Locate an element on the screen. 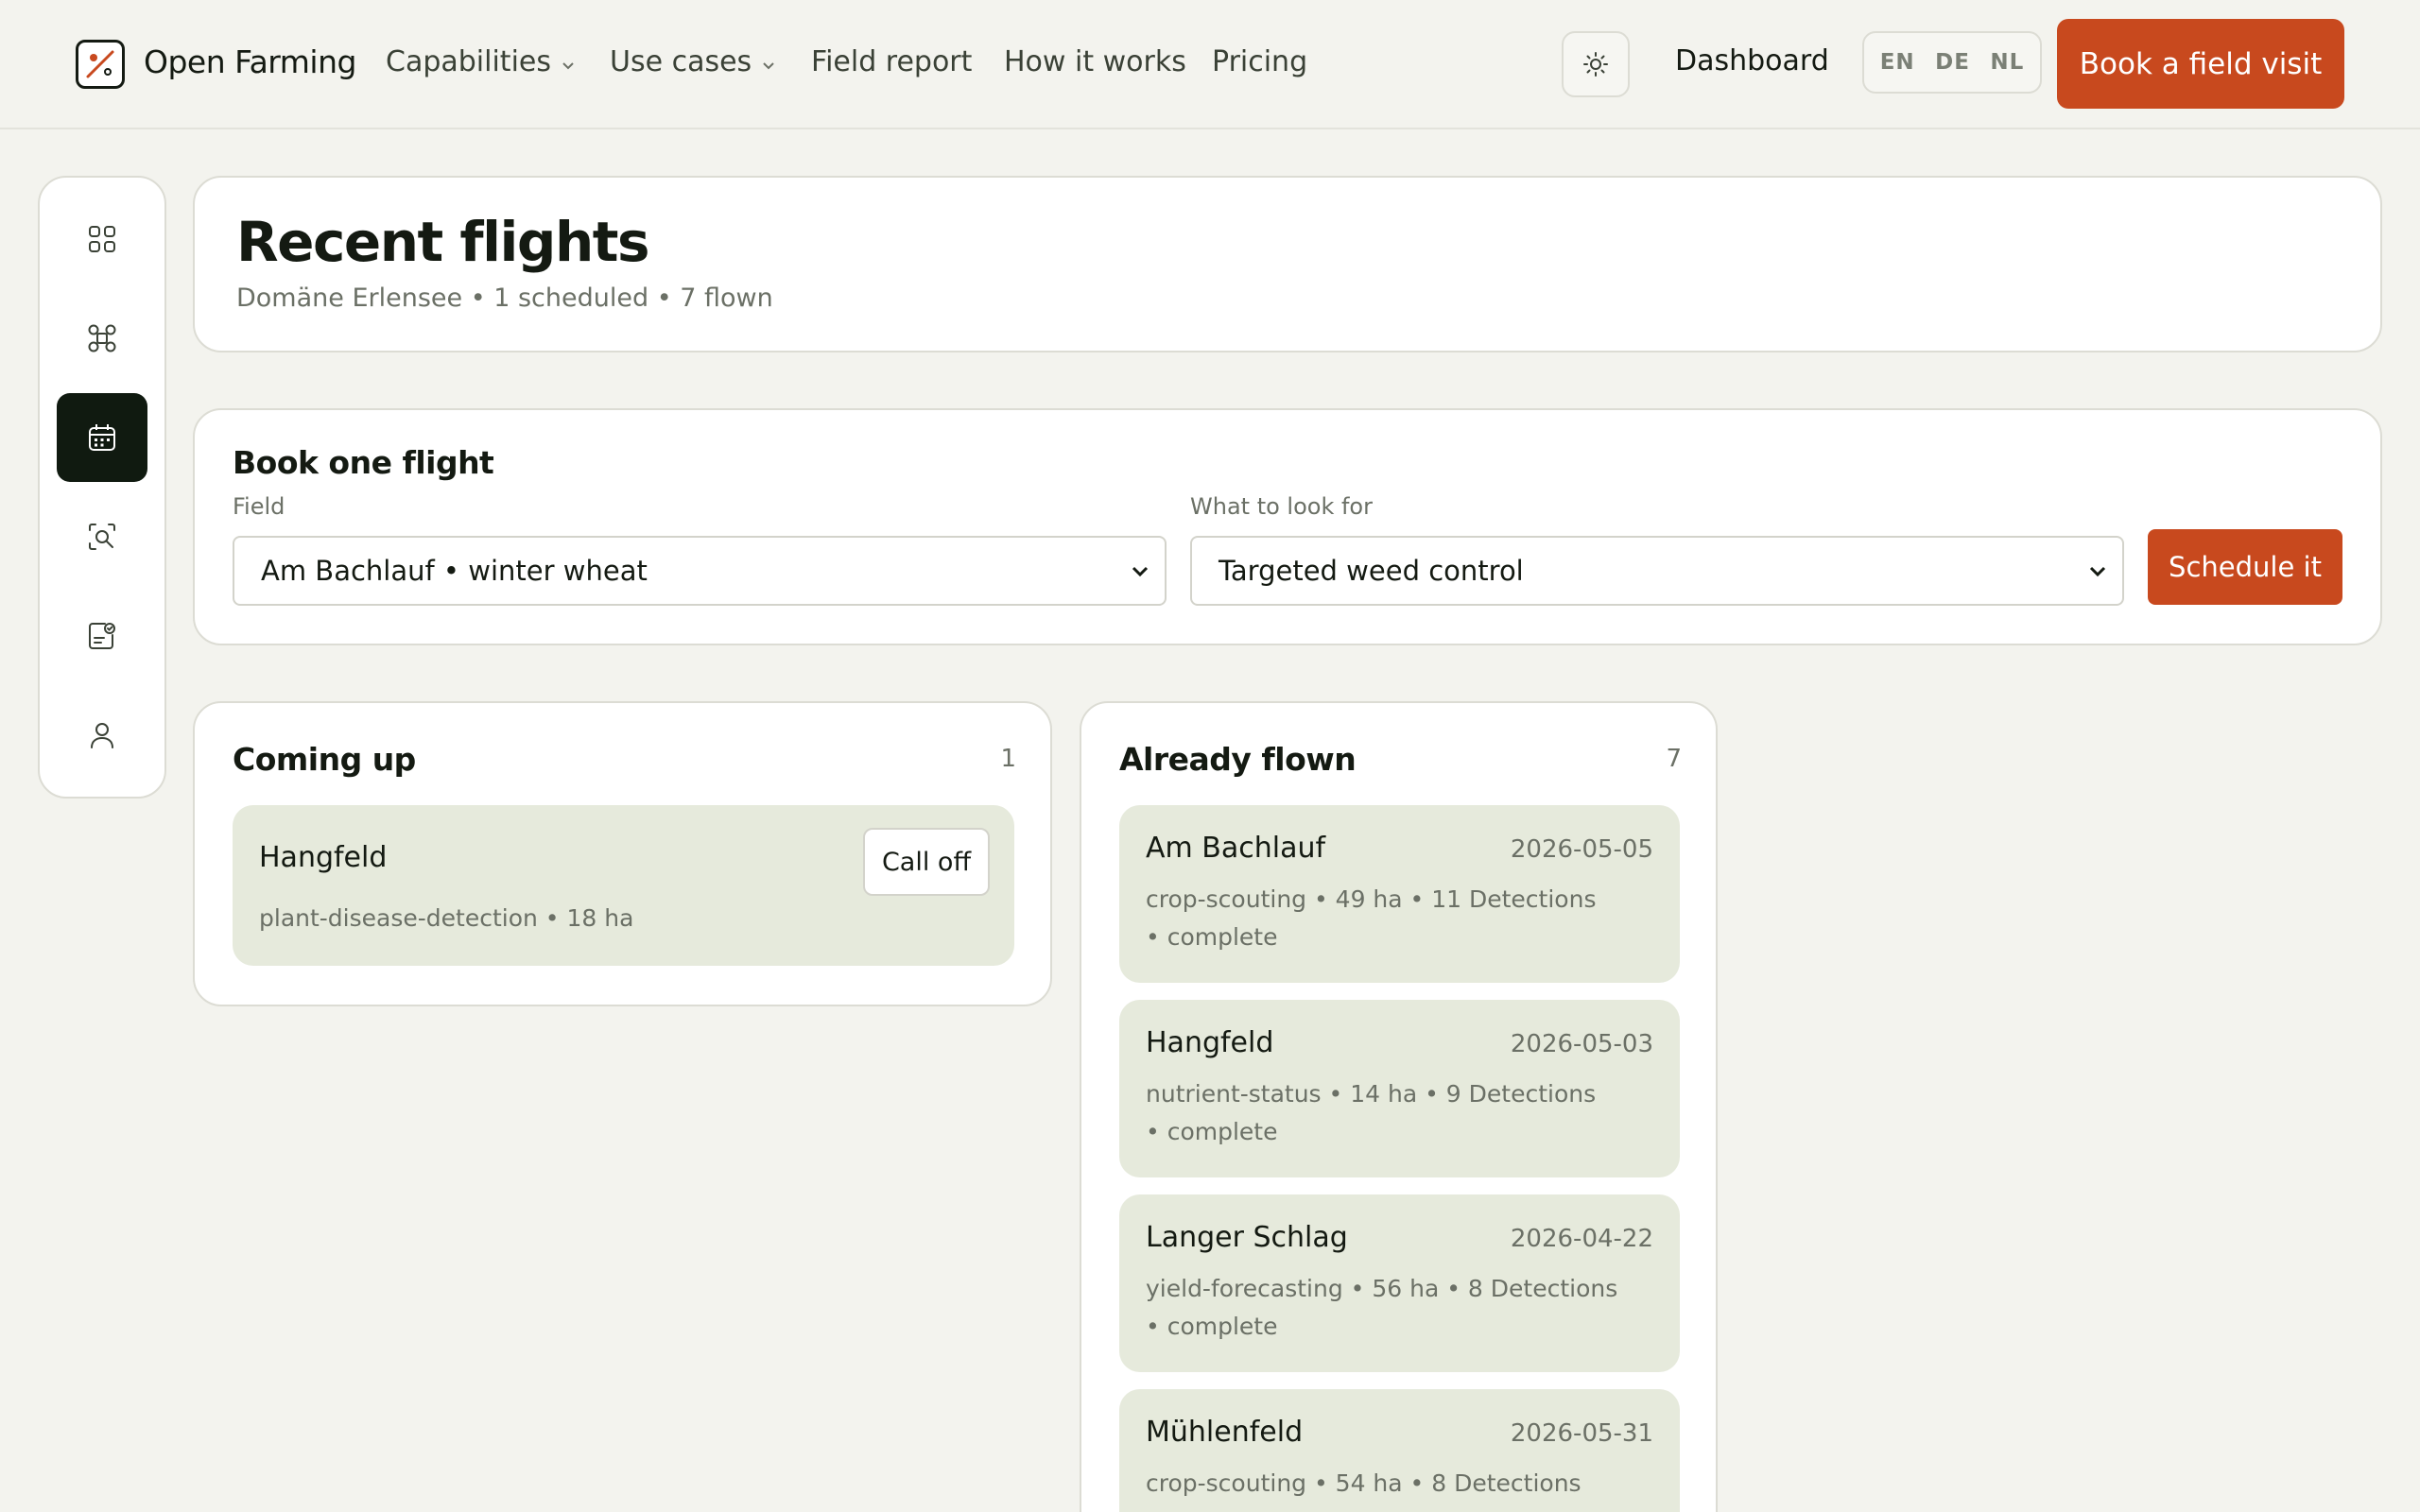 The image size is (2420, 1512). grid-icon is located at coordinates (102, 239).